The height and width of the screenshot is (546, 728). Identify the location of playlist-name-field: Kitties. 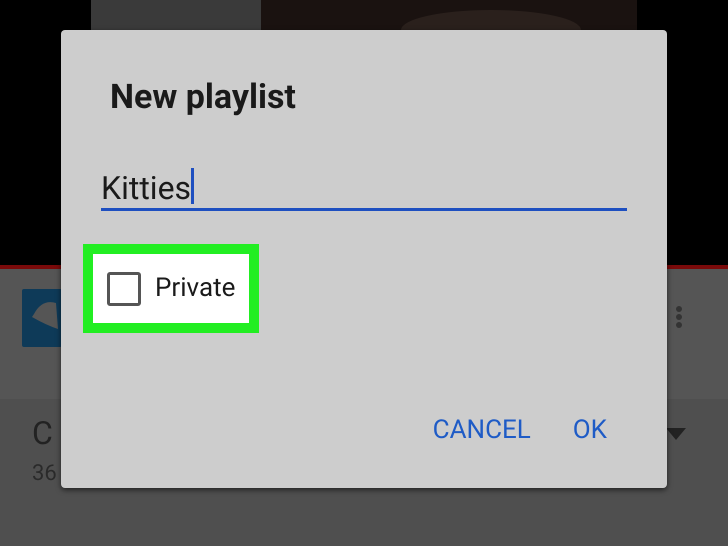
(364, 187).